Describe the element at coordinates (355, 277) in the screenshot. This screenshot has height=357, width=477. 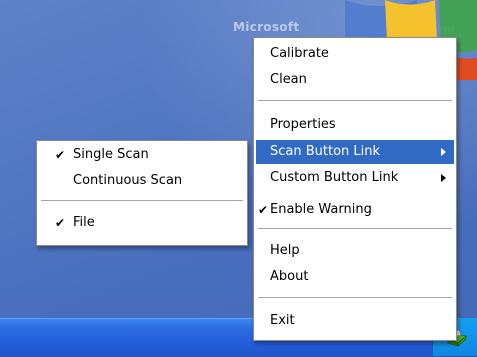
I see `menu-item-about: About` at that location.